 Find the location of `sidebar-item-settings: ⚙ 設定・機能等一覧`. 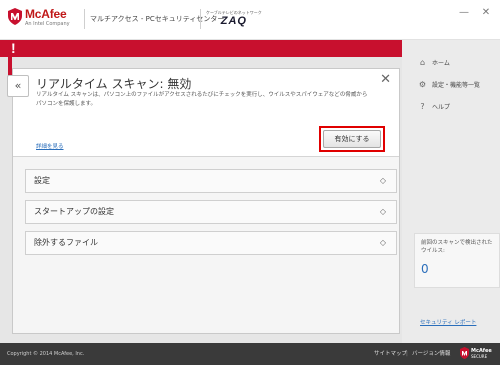

sidebar-item-settings: ⚙ 設定・機能等一覧 is located at coordinates (449, 84).